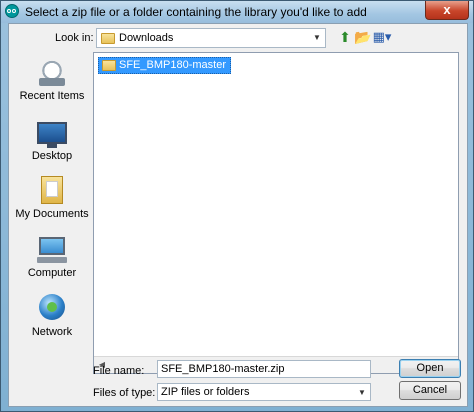 The image size is (474, 412). I want to click on look-in-label: Look in:, so click(74, 38).